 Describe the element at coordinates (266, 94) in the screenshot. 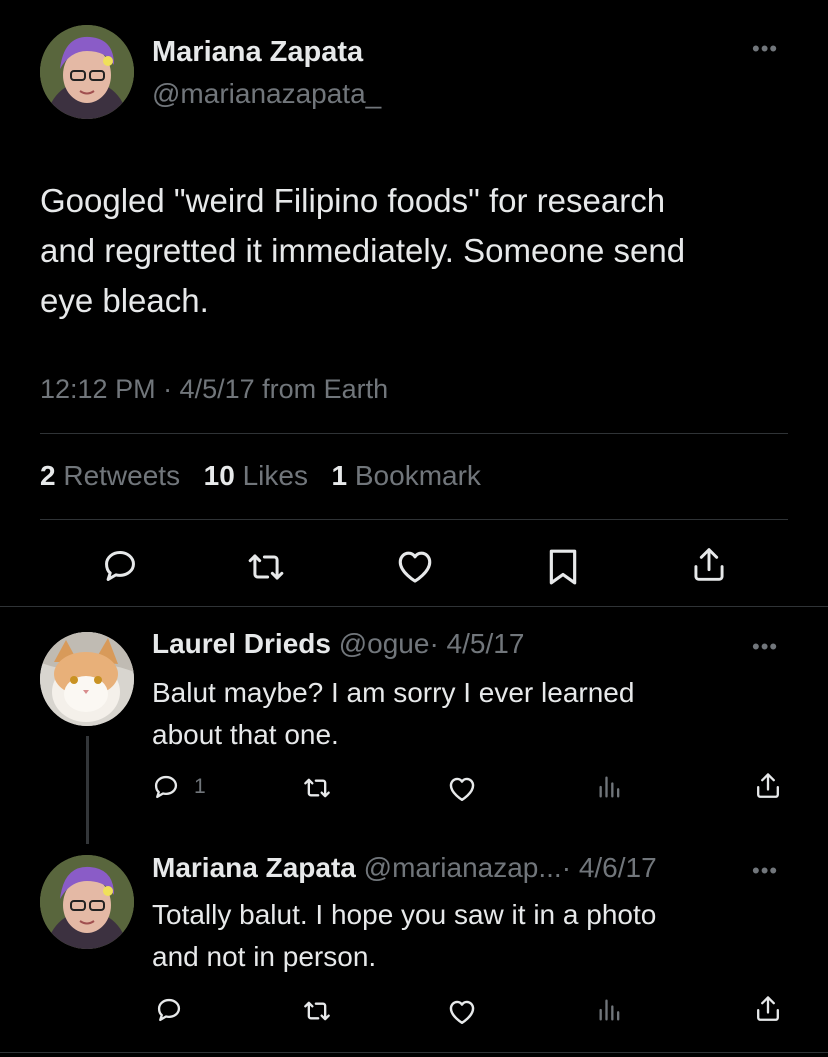

I see `author-handle: @marianazapata_` at that location.